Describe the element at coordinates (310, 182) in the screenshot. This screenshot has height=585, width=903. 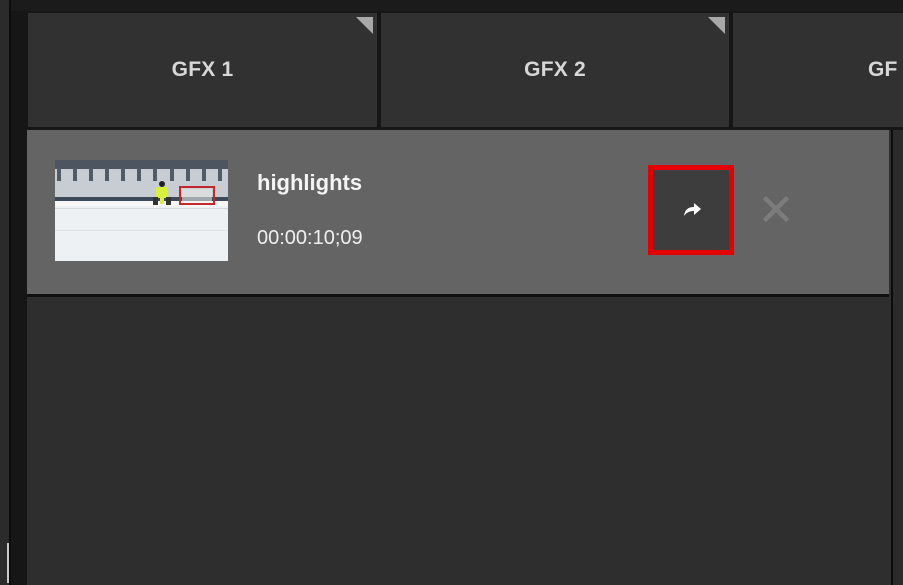
I see `clip-title: highlights` at that location.